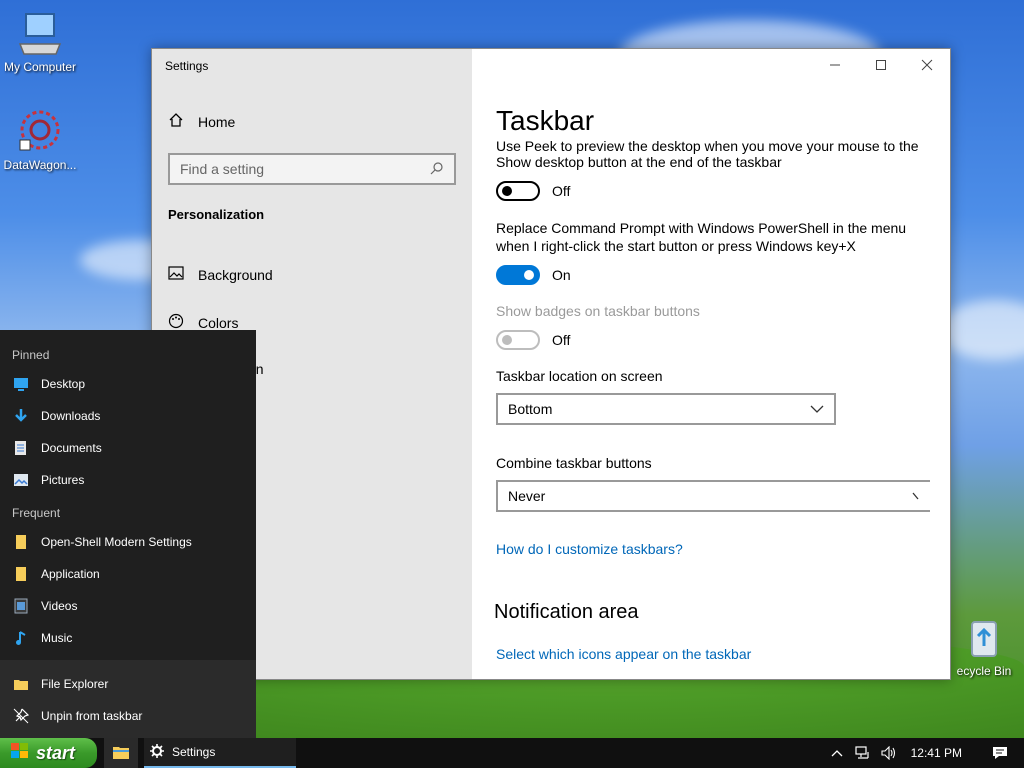  Describe the element at coordinates (40, 34) in the screenshot. I see `computer-icon` at that location.